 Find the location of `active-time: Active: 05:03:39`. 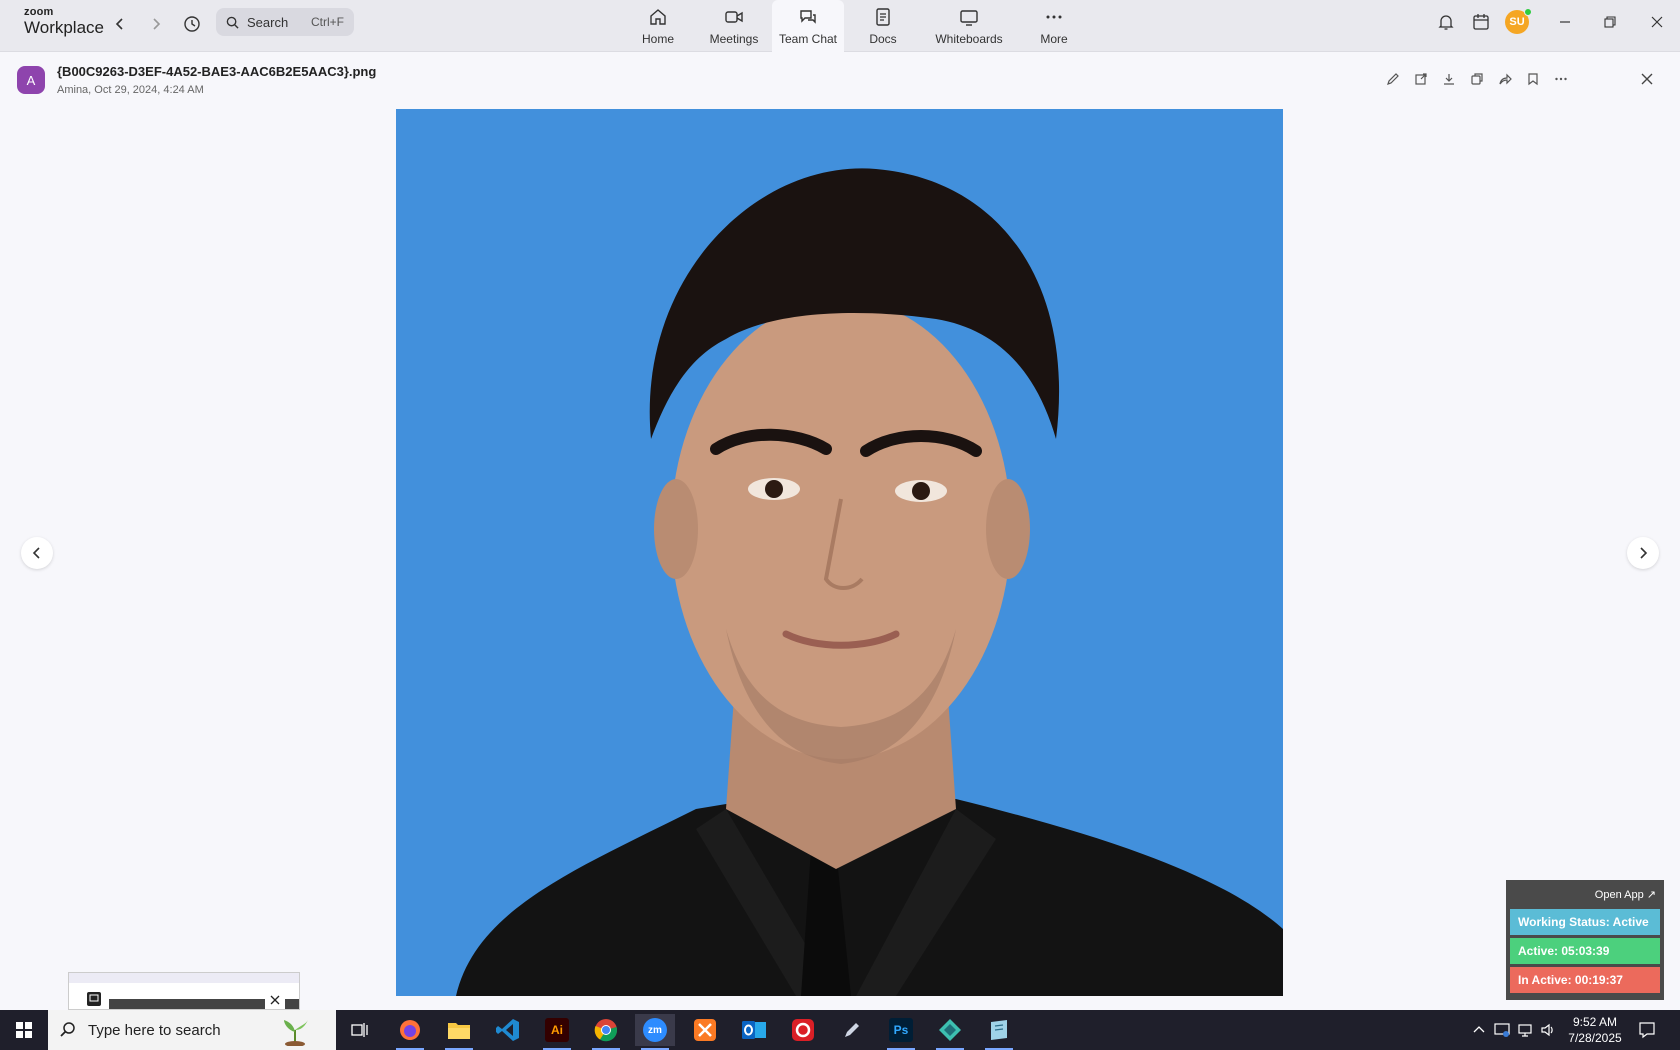

active-time: Active: 05:03:39 is located at coordinates (1585, 951).